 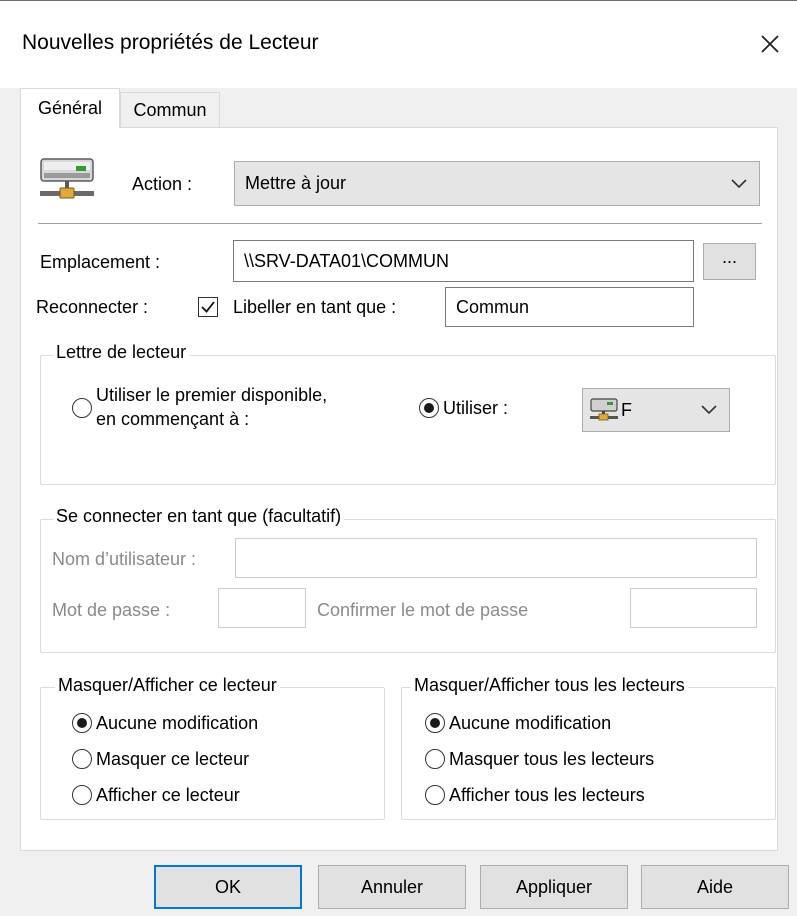 I want to click on help-button: Aide, so click(x=715, y=887).